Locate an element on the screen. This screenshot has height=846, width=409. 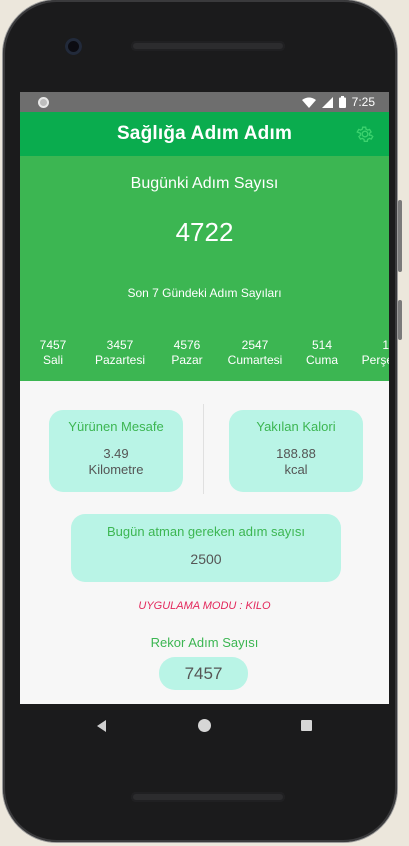
distance-title: Yürünen Mesafe is located at coordinates (116, 426).